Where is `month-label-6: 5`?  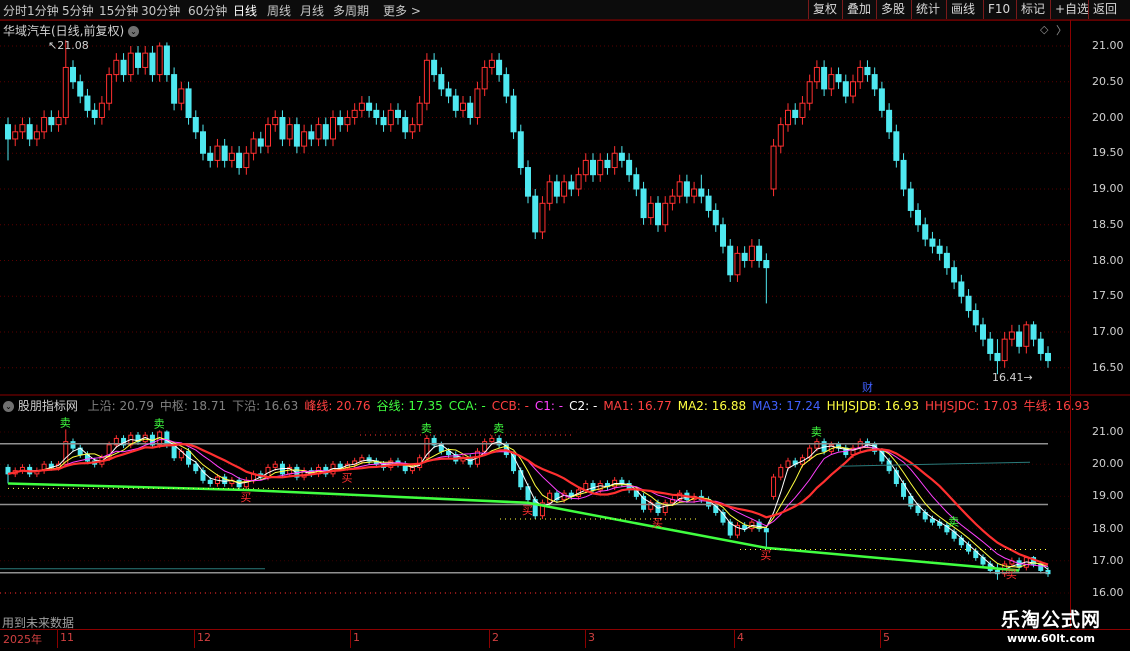 month-label-6: 5 is located at coordinates (886, 637).